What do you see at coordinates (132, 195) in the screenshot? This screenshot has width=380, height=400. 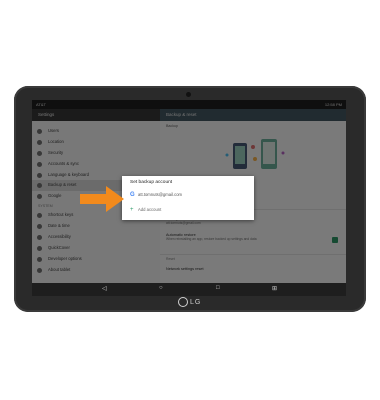 I see `google-icon: G` at bounding box center [132, 195].